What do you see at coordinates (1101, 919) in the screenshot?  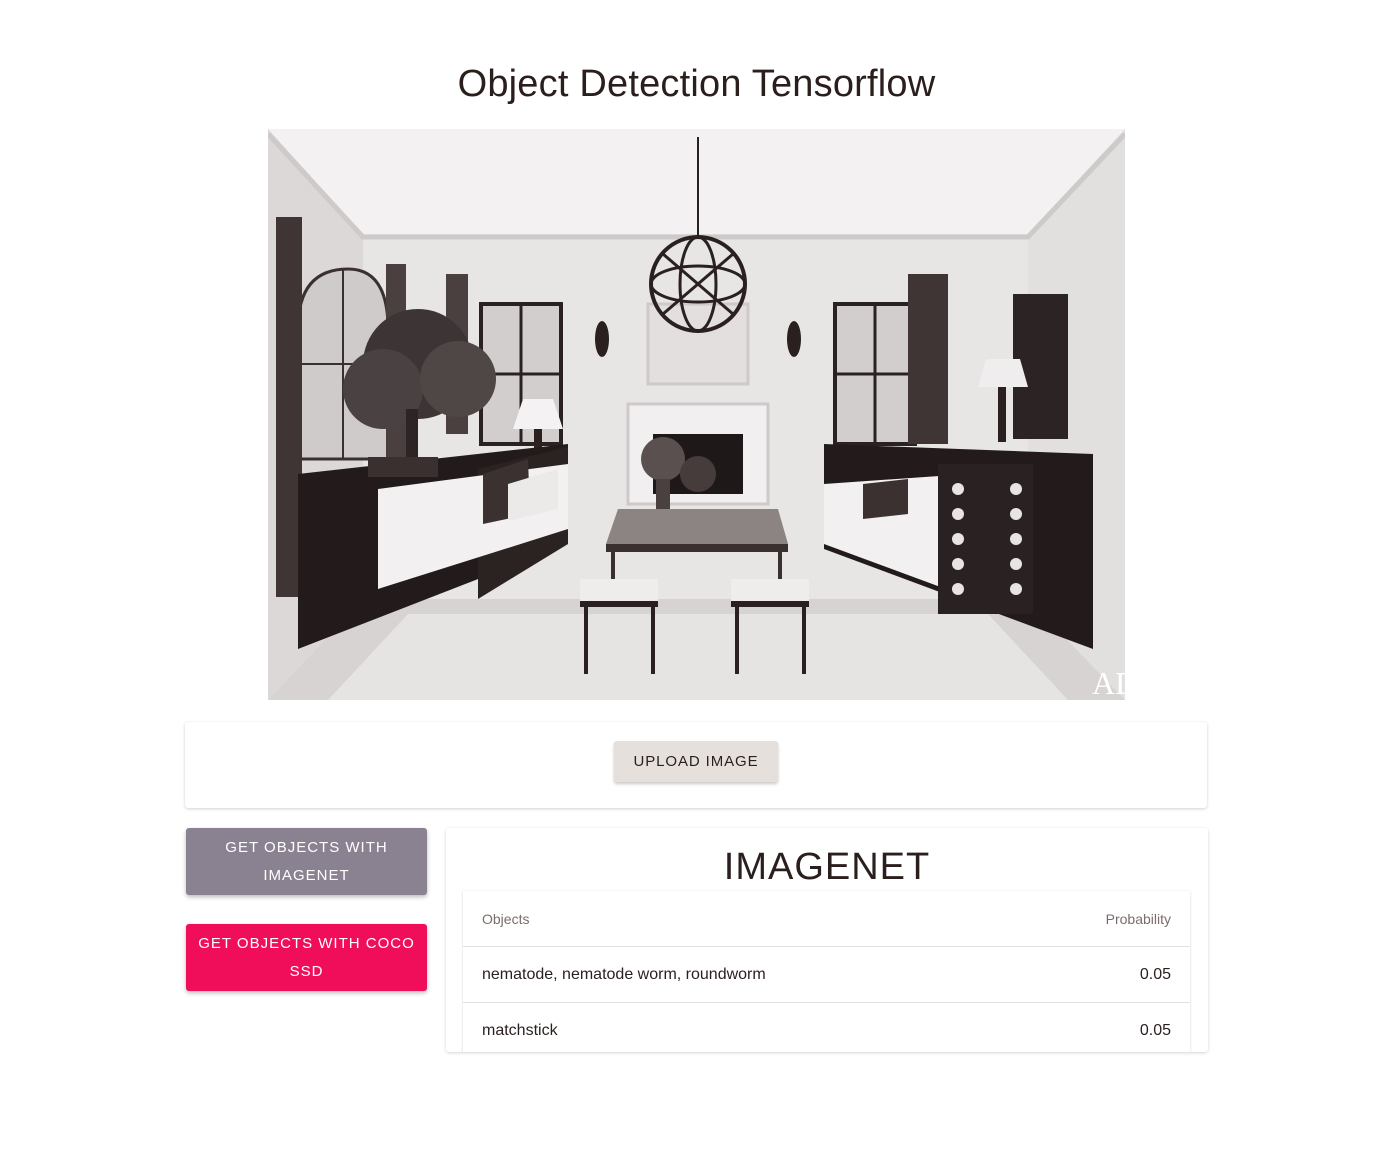 I see `column-header-probability: Probability` at bounding box center [1101, 919].